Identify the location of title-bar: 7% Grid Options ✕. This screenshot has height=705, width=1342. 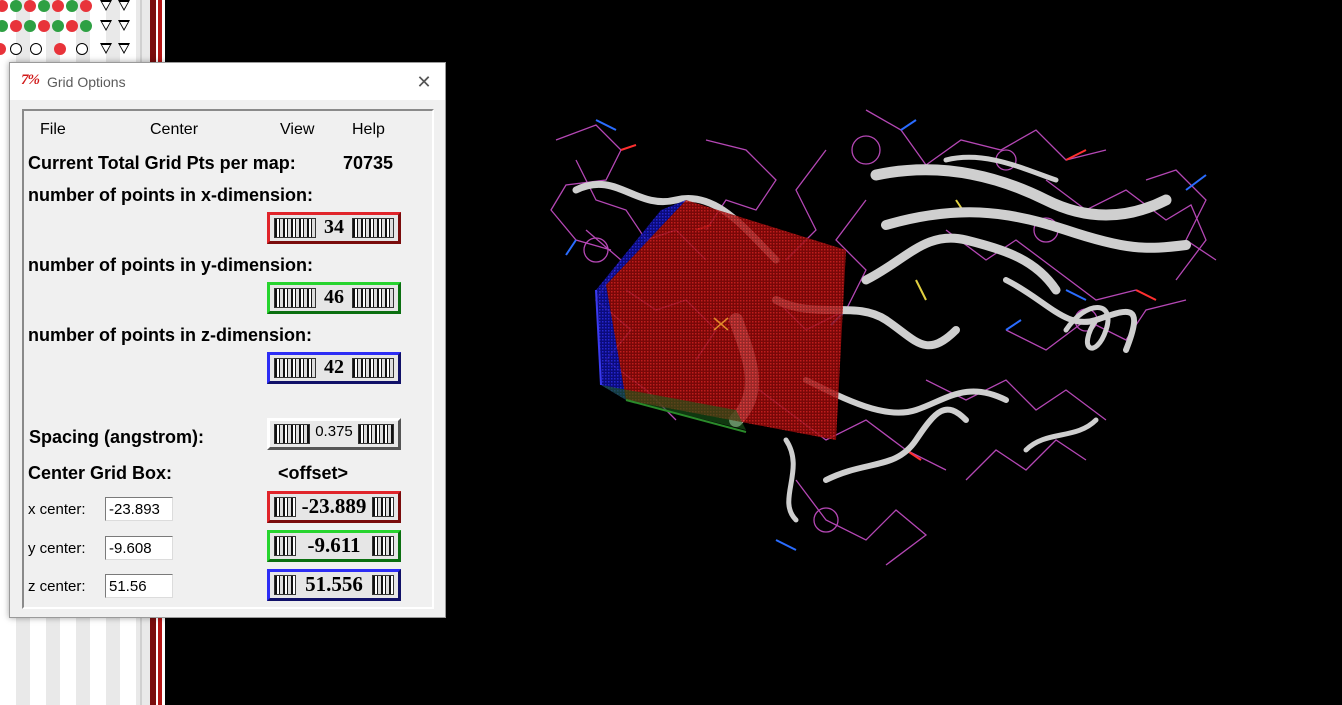
(227, 81).